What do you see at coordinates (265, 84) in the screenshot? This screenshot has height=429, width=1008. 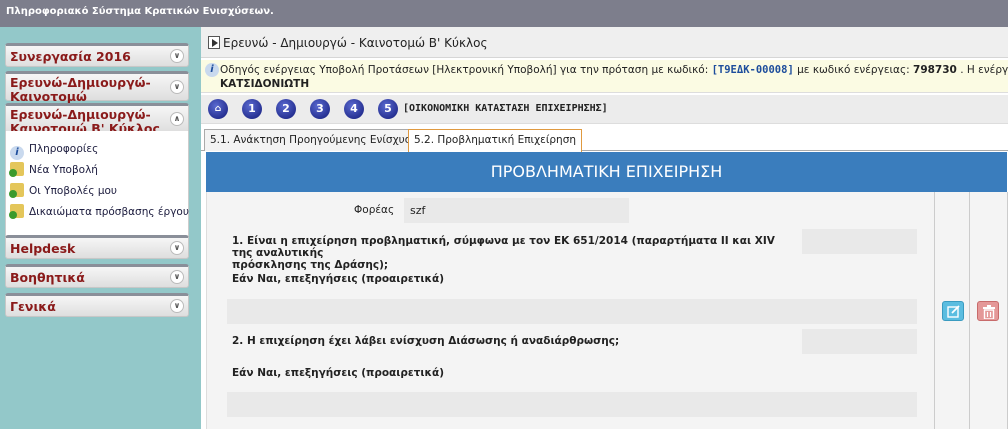 I see `guide-user-name: ΚΑΤΣΙΔΟΝΙΩΤΗ` at bounding box center [265, 84].